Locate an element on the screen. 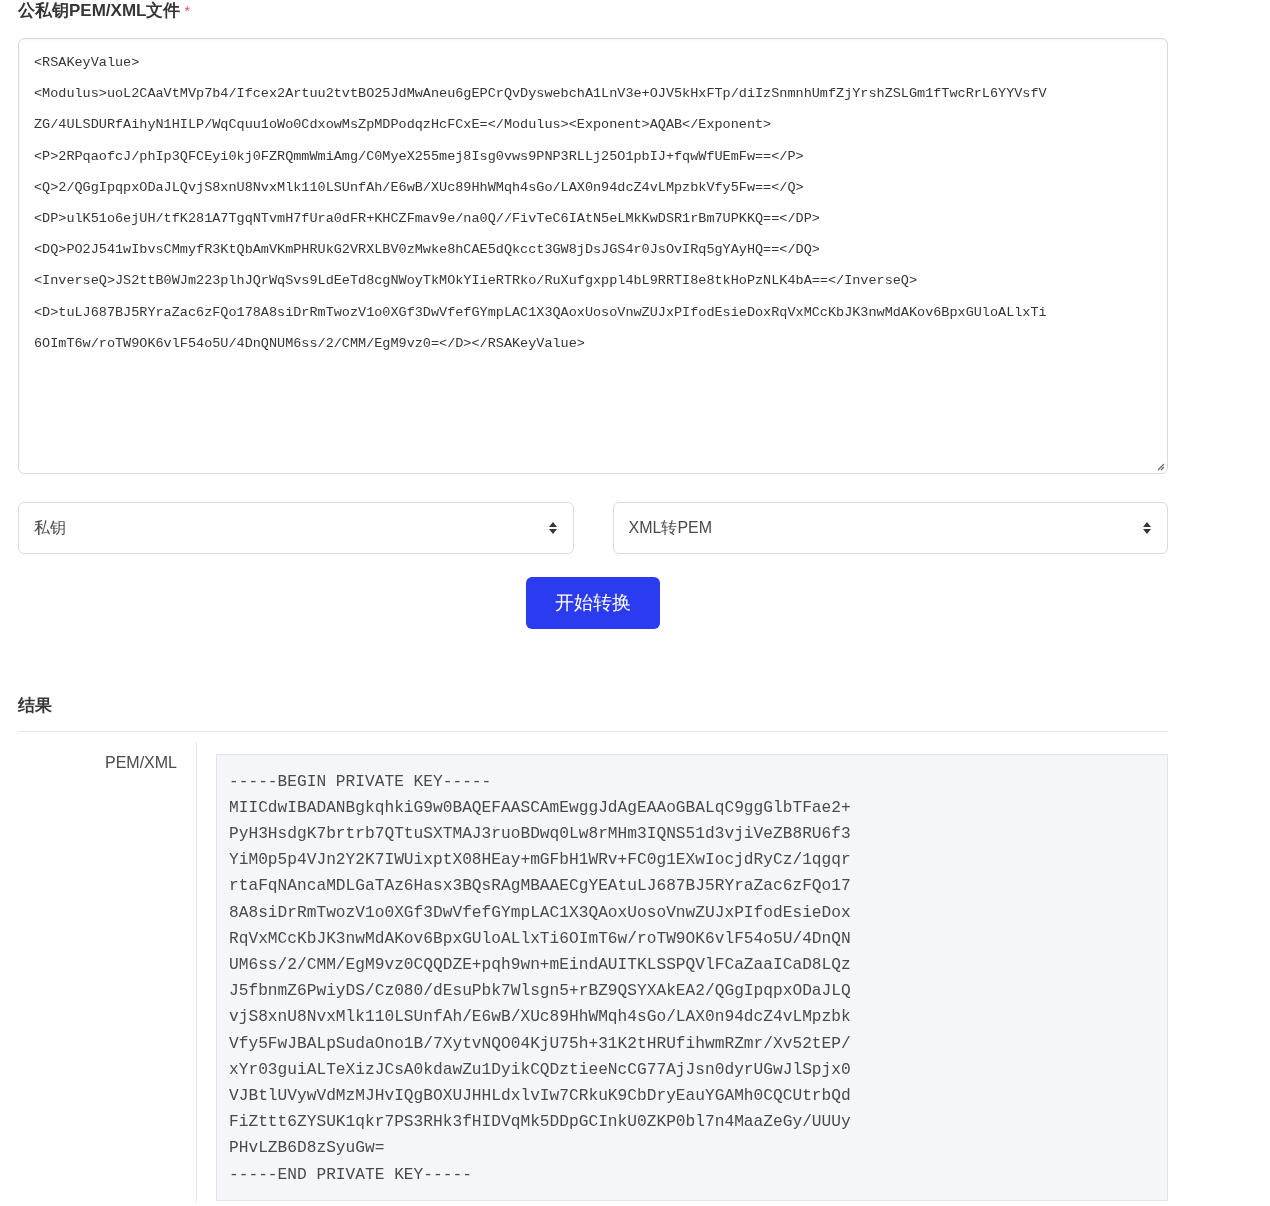 Image resolution: width=1270 pixels, height=1206 pixels. convert-button: 开始转换 is located at coordinates (593, 603).